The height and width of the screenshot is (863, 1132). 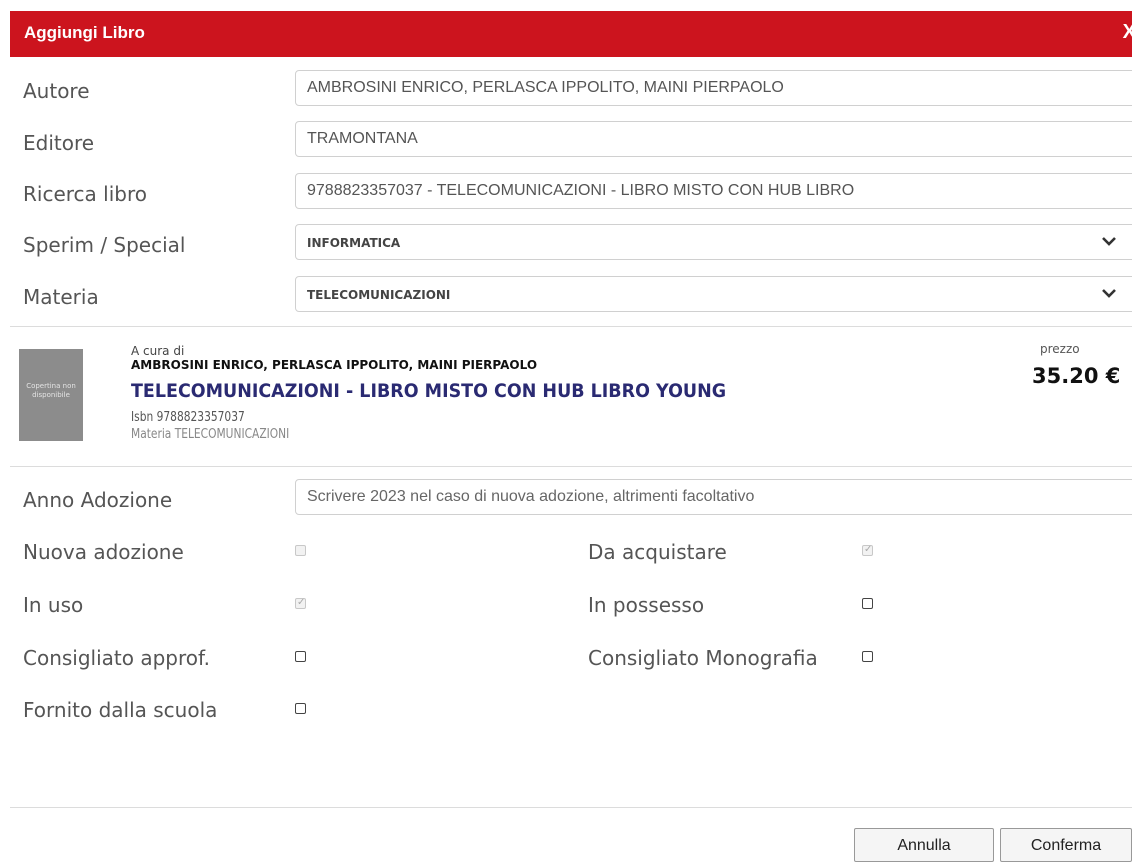 What do you see at coordinates (1066, 845) in the screenshot?
I see `confirm-button: Conferma` at bounding box center [1066, 845].